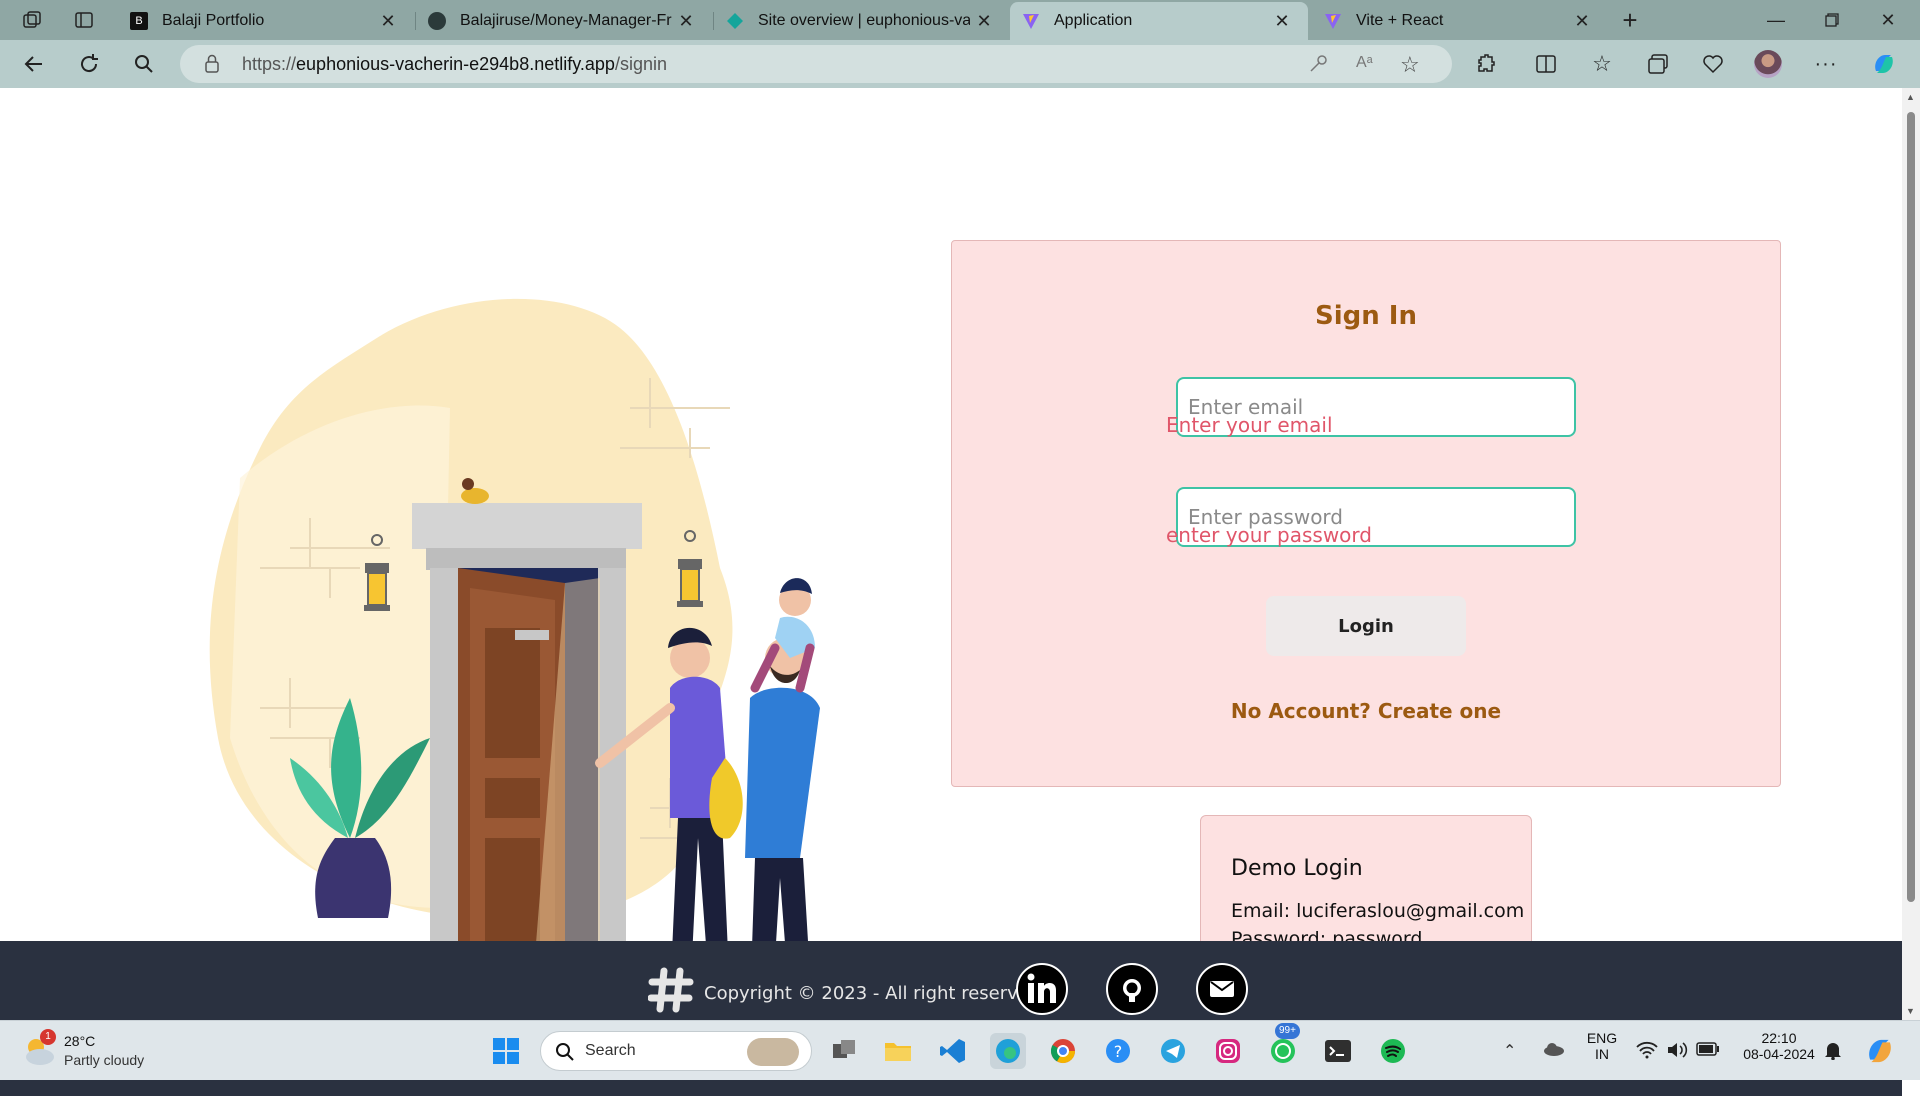  What do you see at coordinates (1826, 64) in the screenshot?
I see `more-options-icon: ···` at bounding box center [1826, 64].